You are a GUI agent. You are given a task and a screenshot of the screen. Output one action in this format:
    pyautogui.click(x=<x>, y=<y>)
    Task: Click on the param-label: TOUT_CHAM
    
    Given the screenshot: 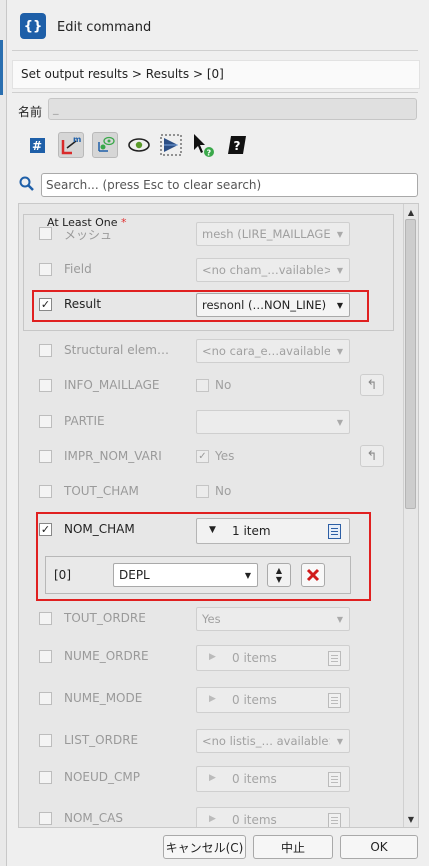 What is the action you would take?
    pyautogui.click(x=101, y=491)
    